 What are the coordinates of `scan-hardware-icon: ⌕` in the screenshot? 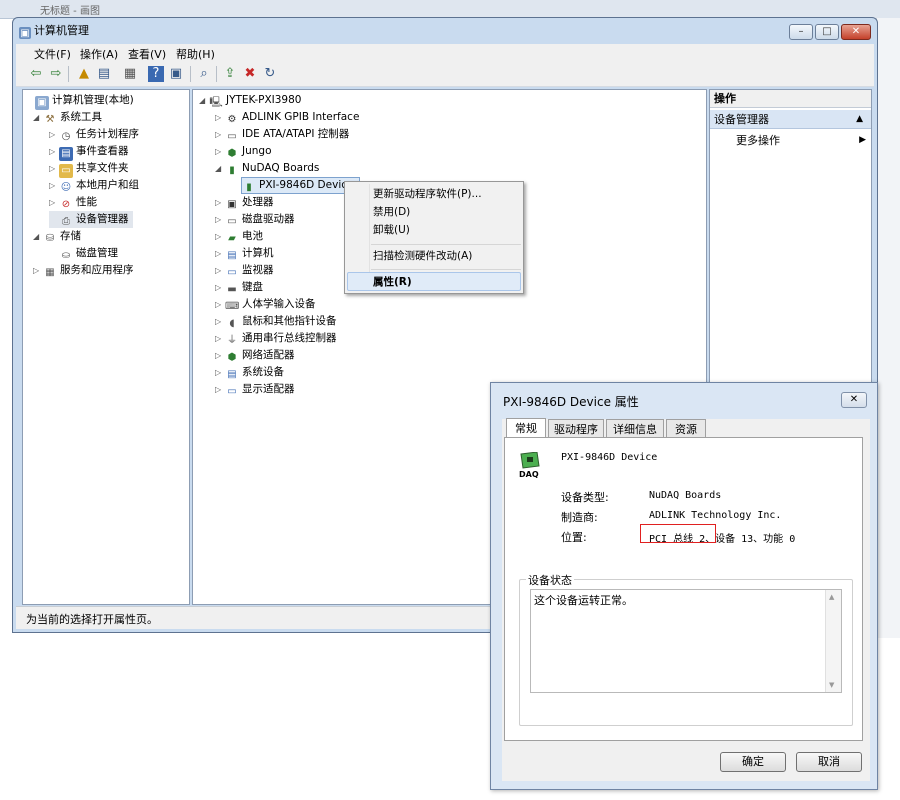 It's located at (204, 74).